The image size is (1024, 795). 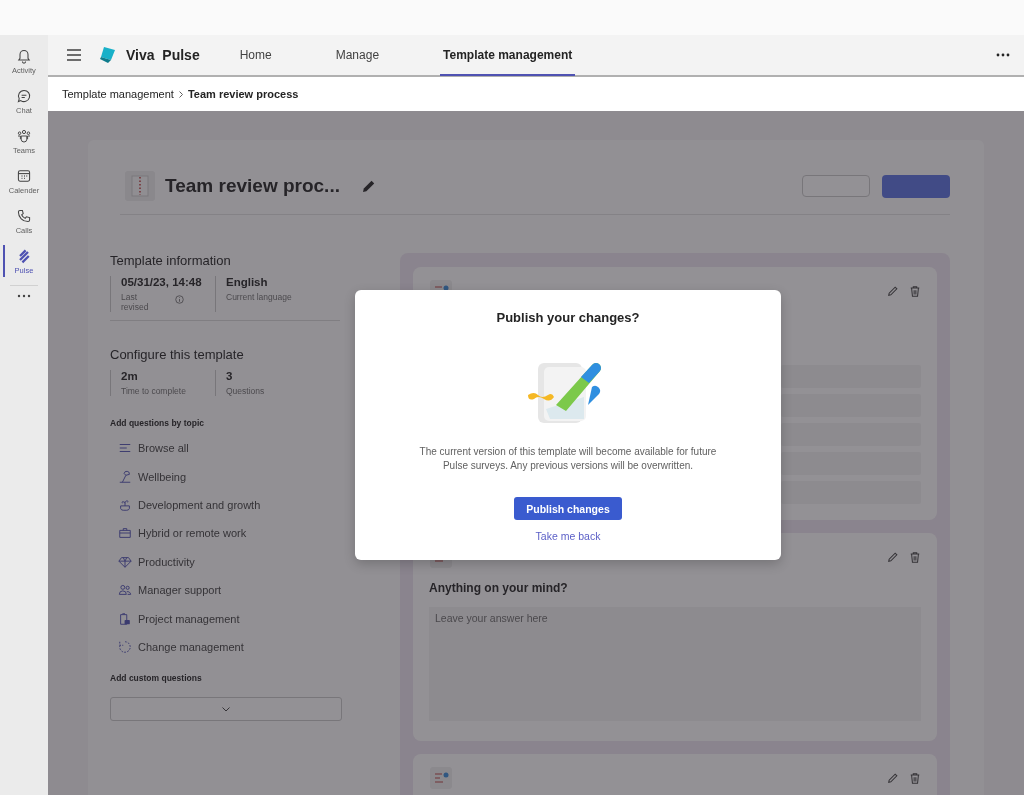 I want to click on topic-item: Productivity, so click(x=225, y=561).